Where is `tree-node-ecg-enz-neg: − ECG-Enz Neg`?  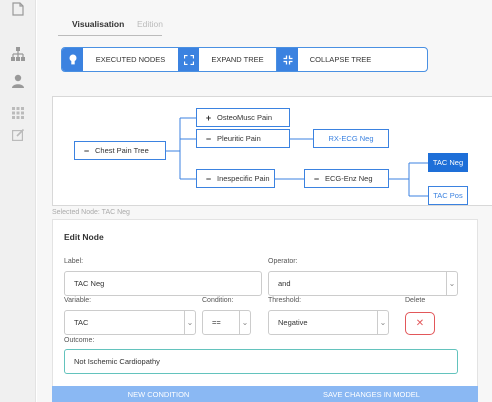
tree-node-ecg-enz-neg: − ECG-Enz Neg is located at coordinates (346, 178).